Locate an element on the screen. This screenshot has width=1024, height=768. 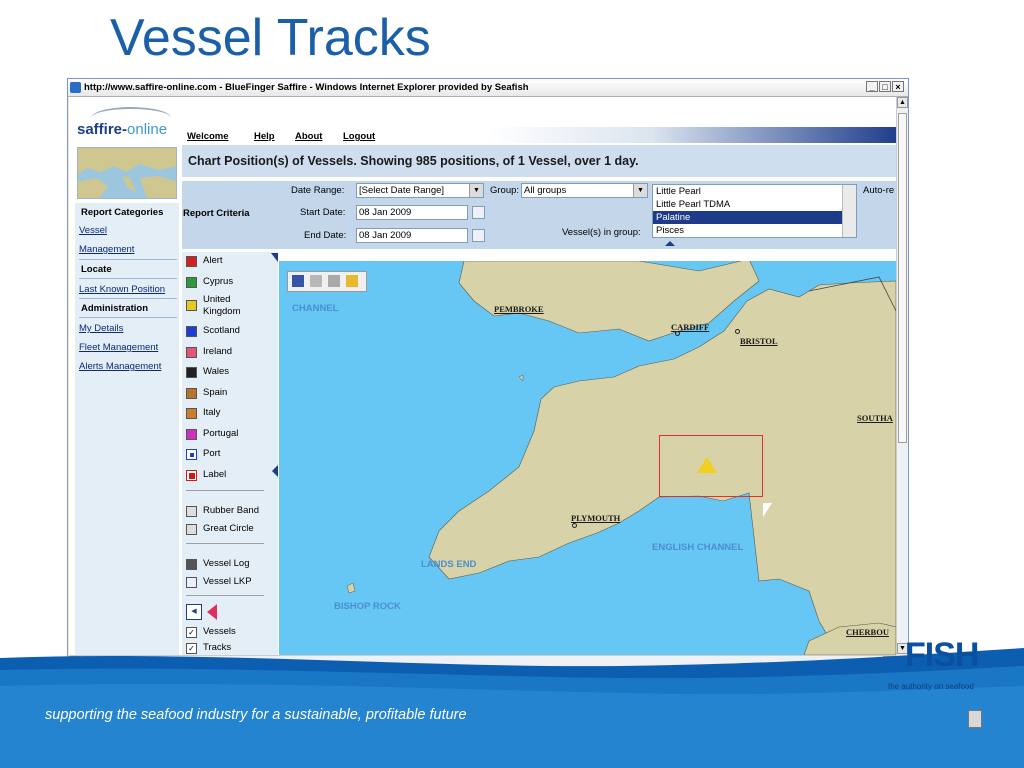
place-label-cherbourg: CHERBOU is located at coordinates (867, 632).